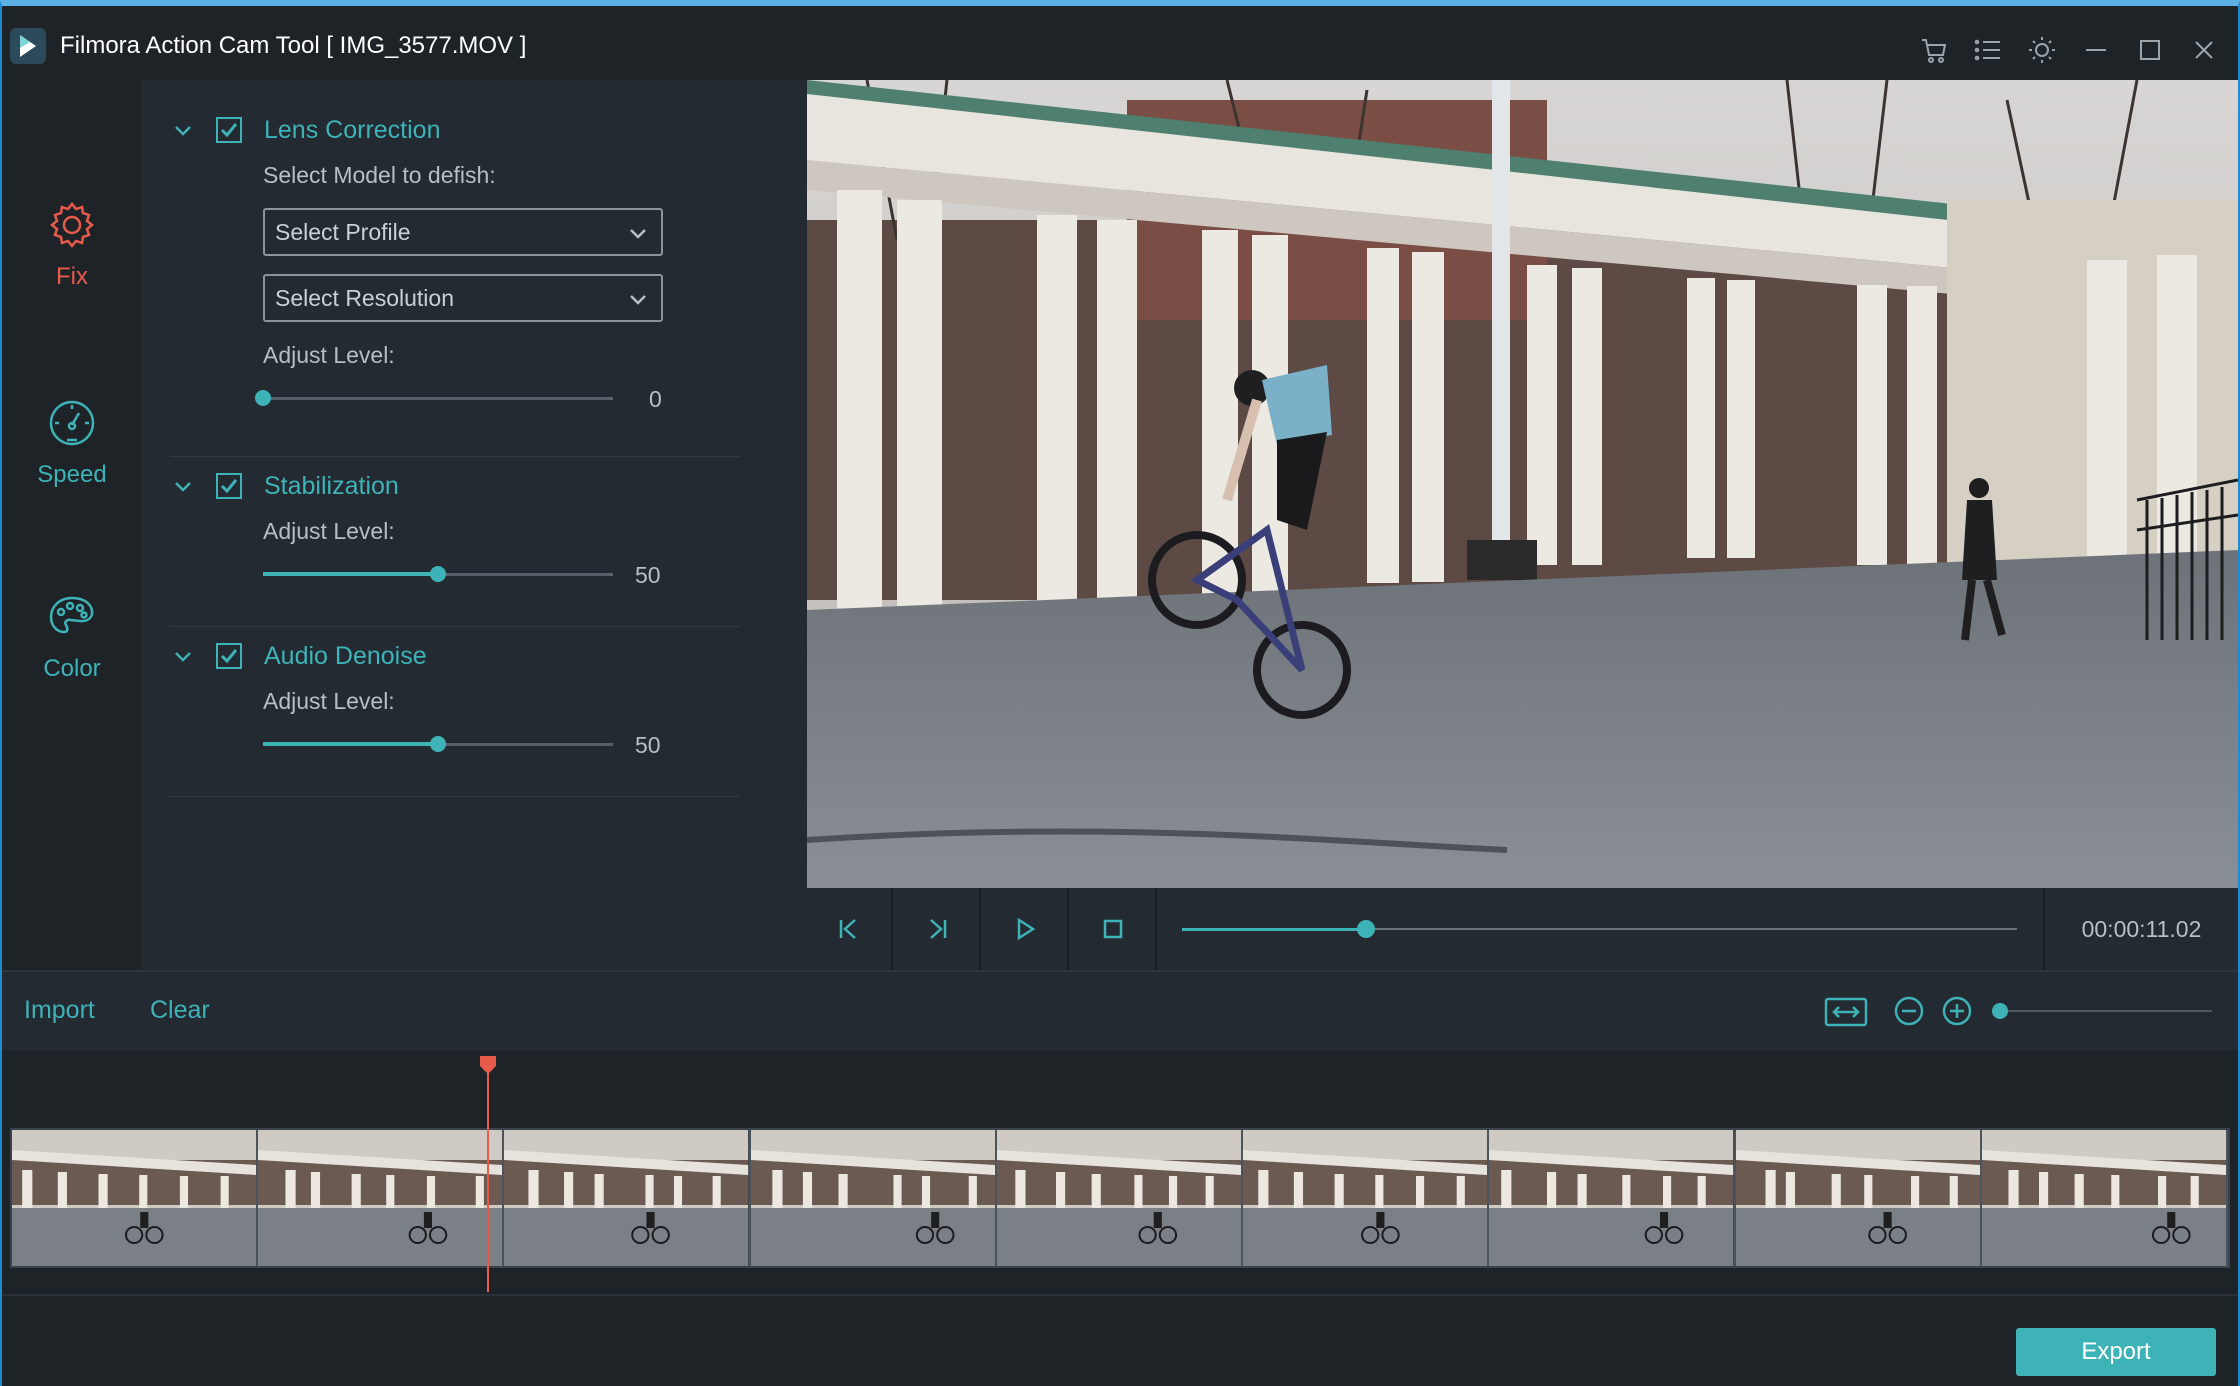 This screenshot has width=2240, height=1386. I want to click on audio-denoise-slider, so click(438, 744).